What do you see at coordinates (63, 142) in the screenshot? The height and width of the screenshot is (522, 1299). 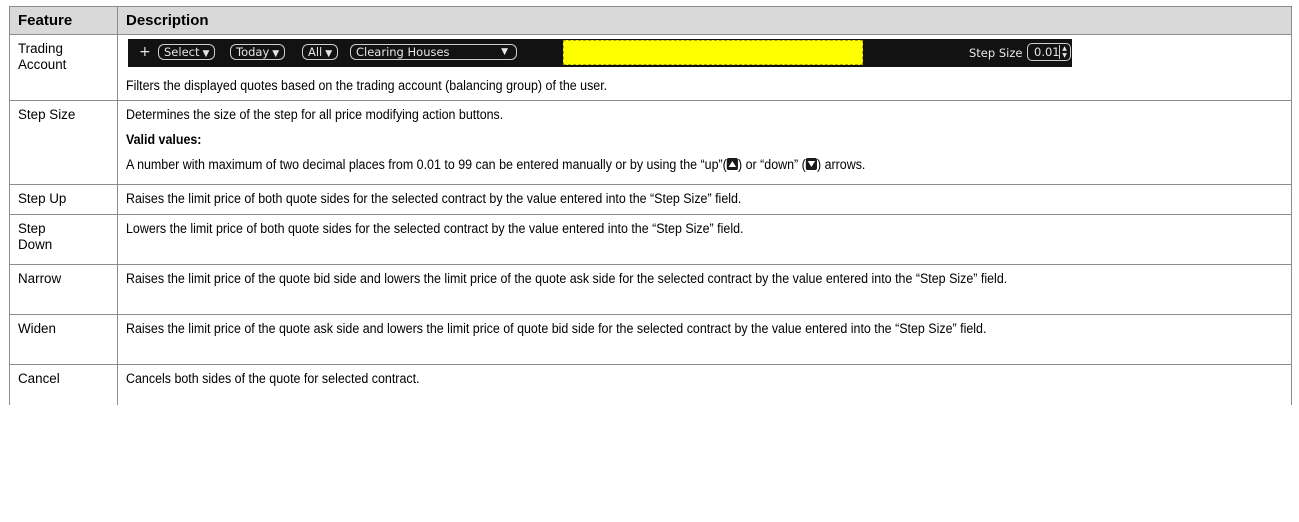 I see `feature-cell-step-size: Step Size` at bounding box center [63, 142].